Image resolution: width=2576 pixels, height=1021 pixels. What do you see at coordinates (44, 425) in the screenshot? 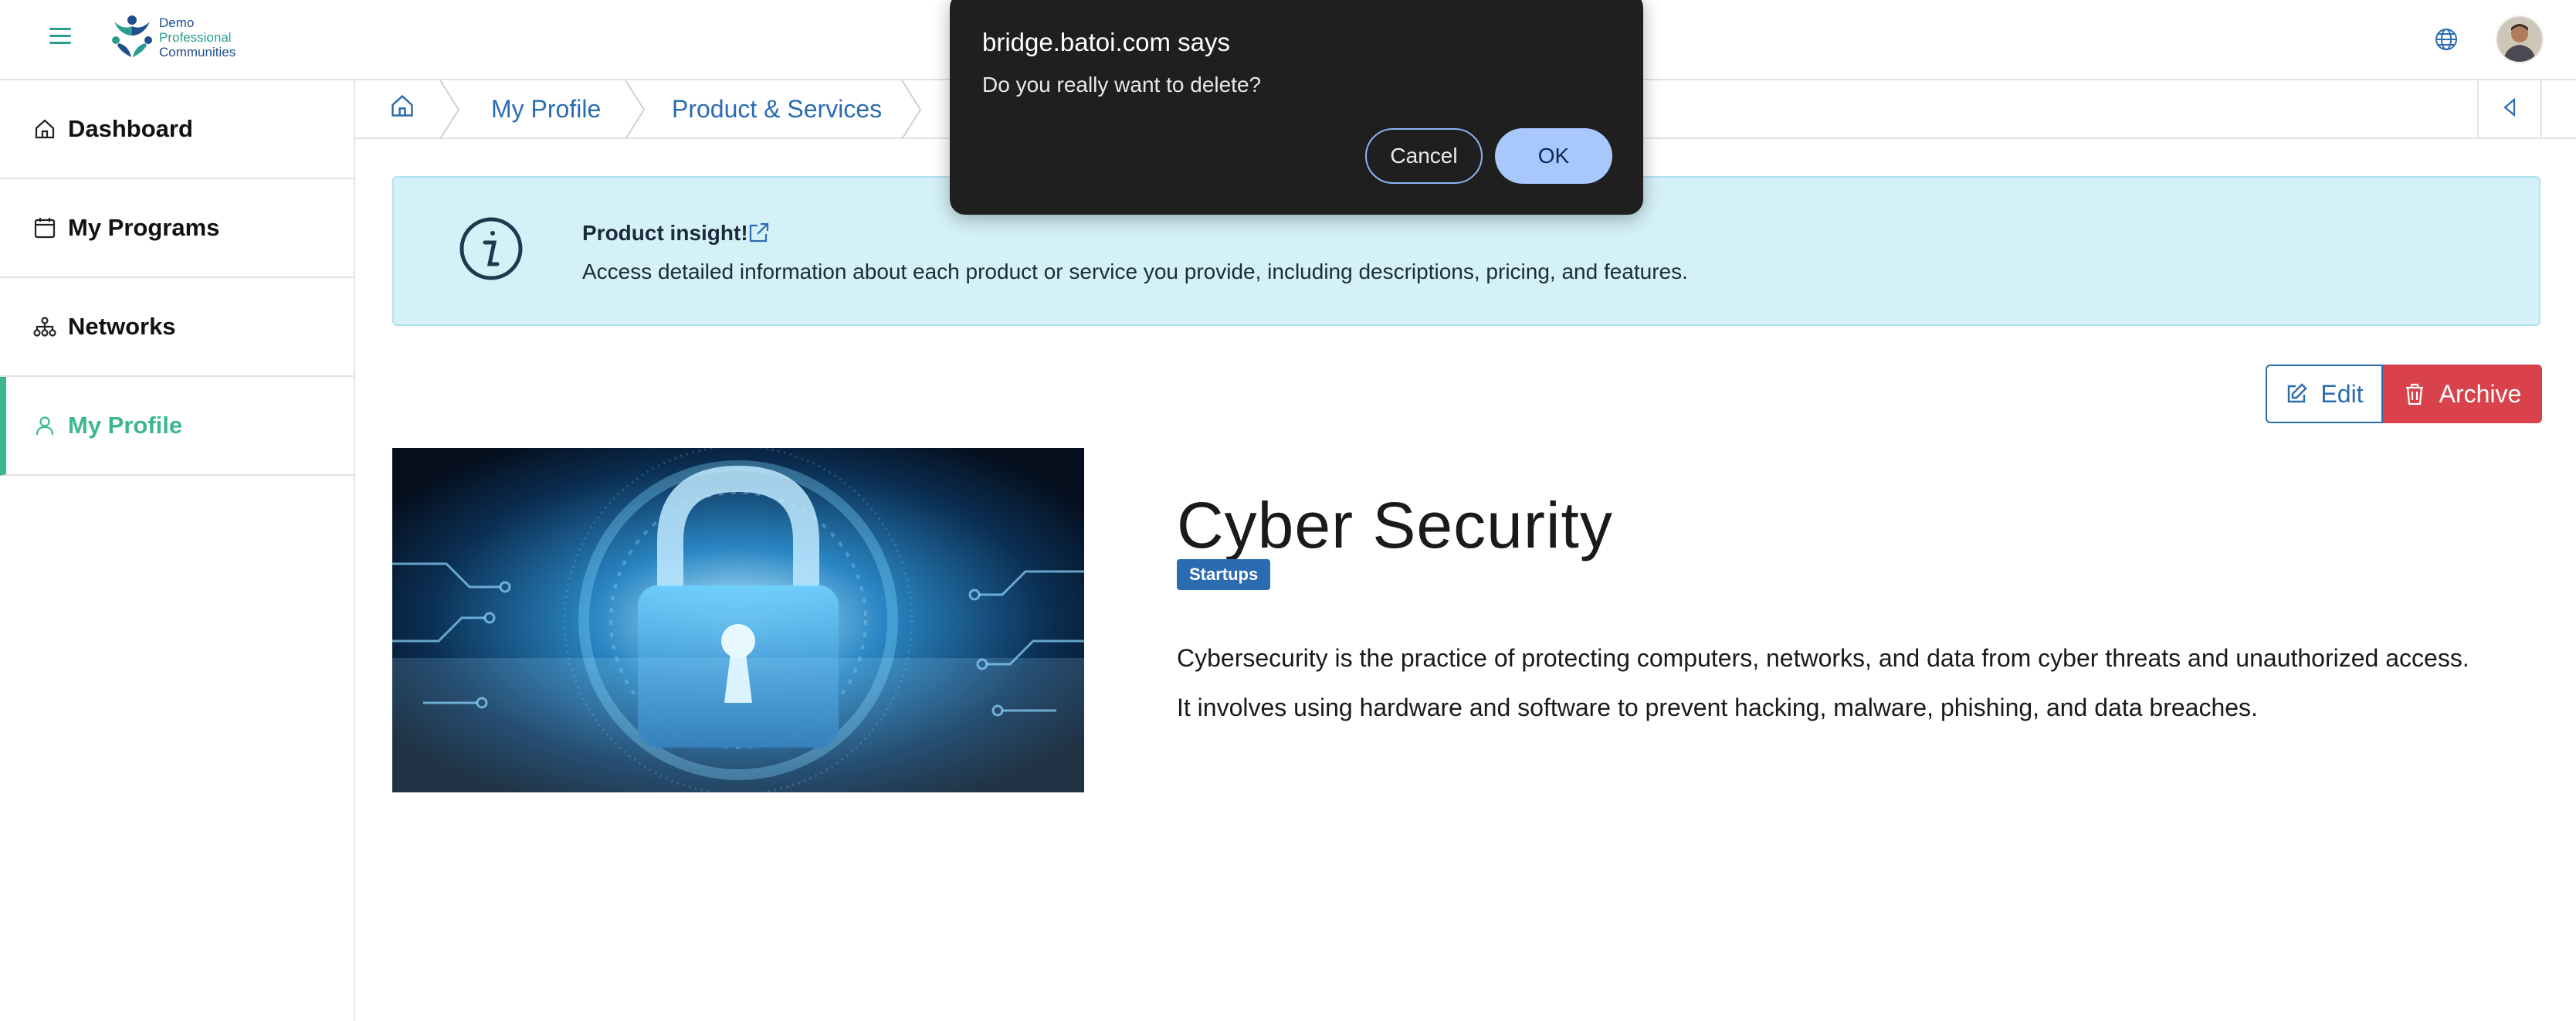
I see `user-icon` at bounding box center [44, 425].